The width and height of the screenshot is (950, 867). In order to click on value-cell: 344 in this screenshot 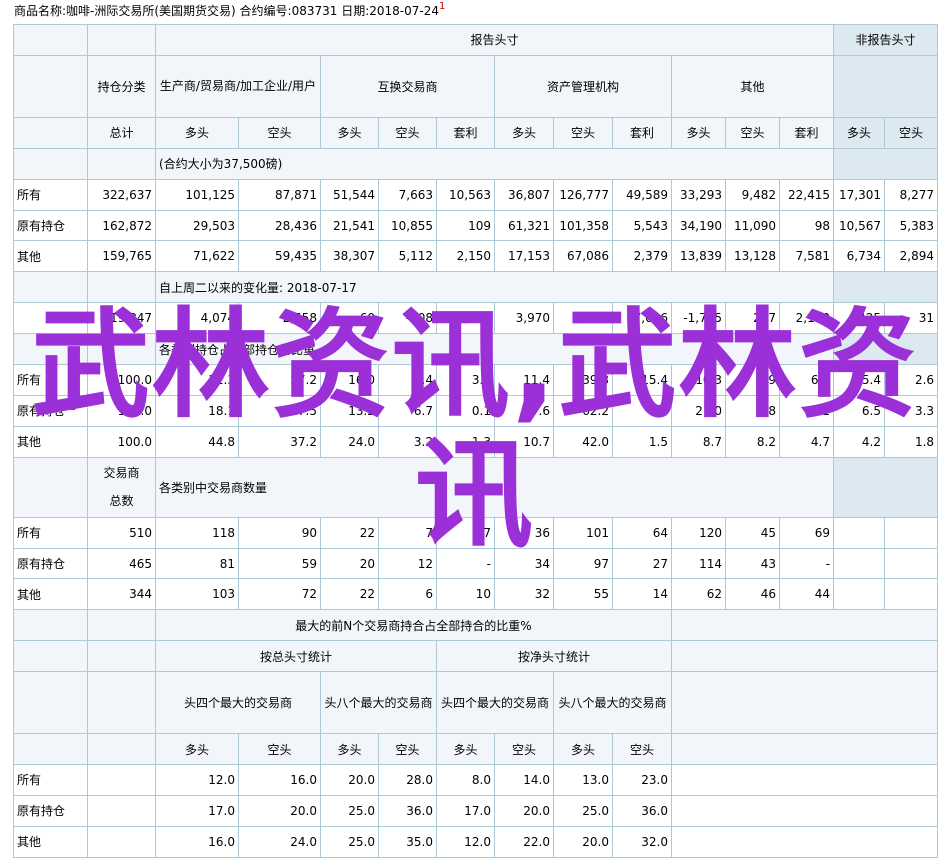, I will do `click(121, 594)`.